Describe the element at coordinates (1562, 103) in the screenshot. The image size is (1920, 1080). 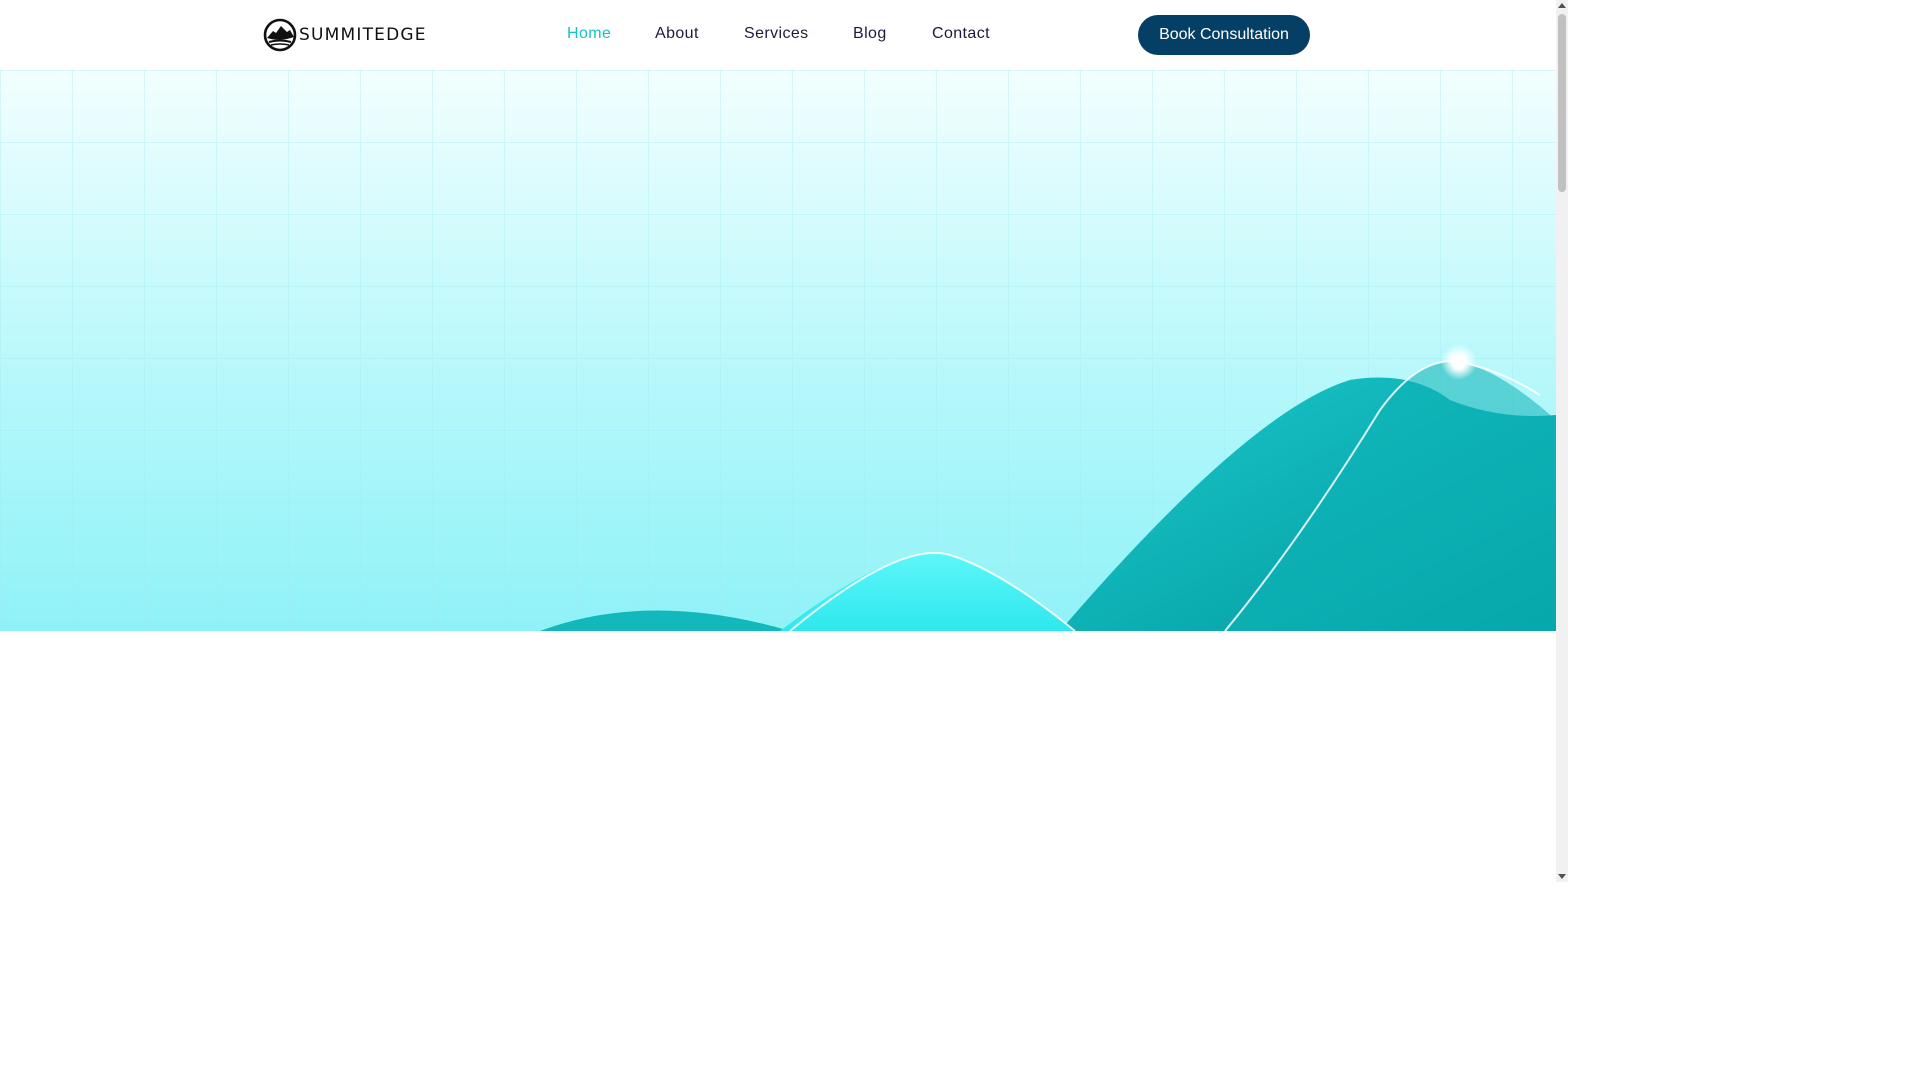
I see `scroll-thumb` at that location.